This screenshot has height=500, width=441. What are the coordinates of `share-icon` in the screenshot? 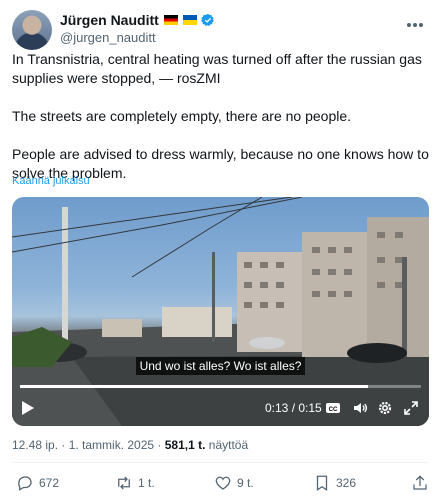 It's located at (420, 482).